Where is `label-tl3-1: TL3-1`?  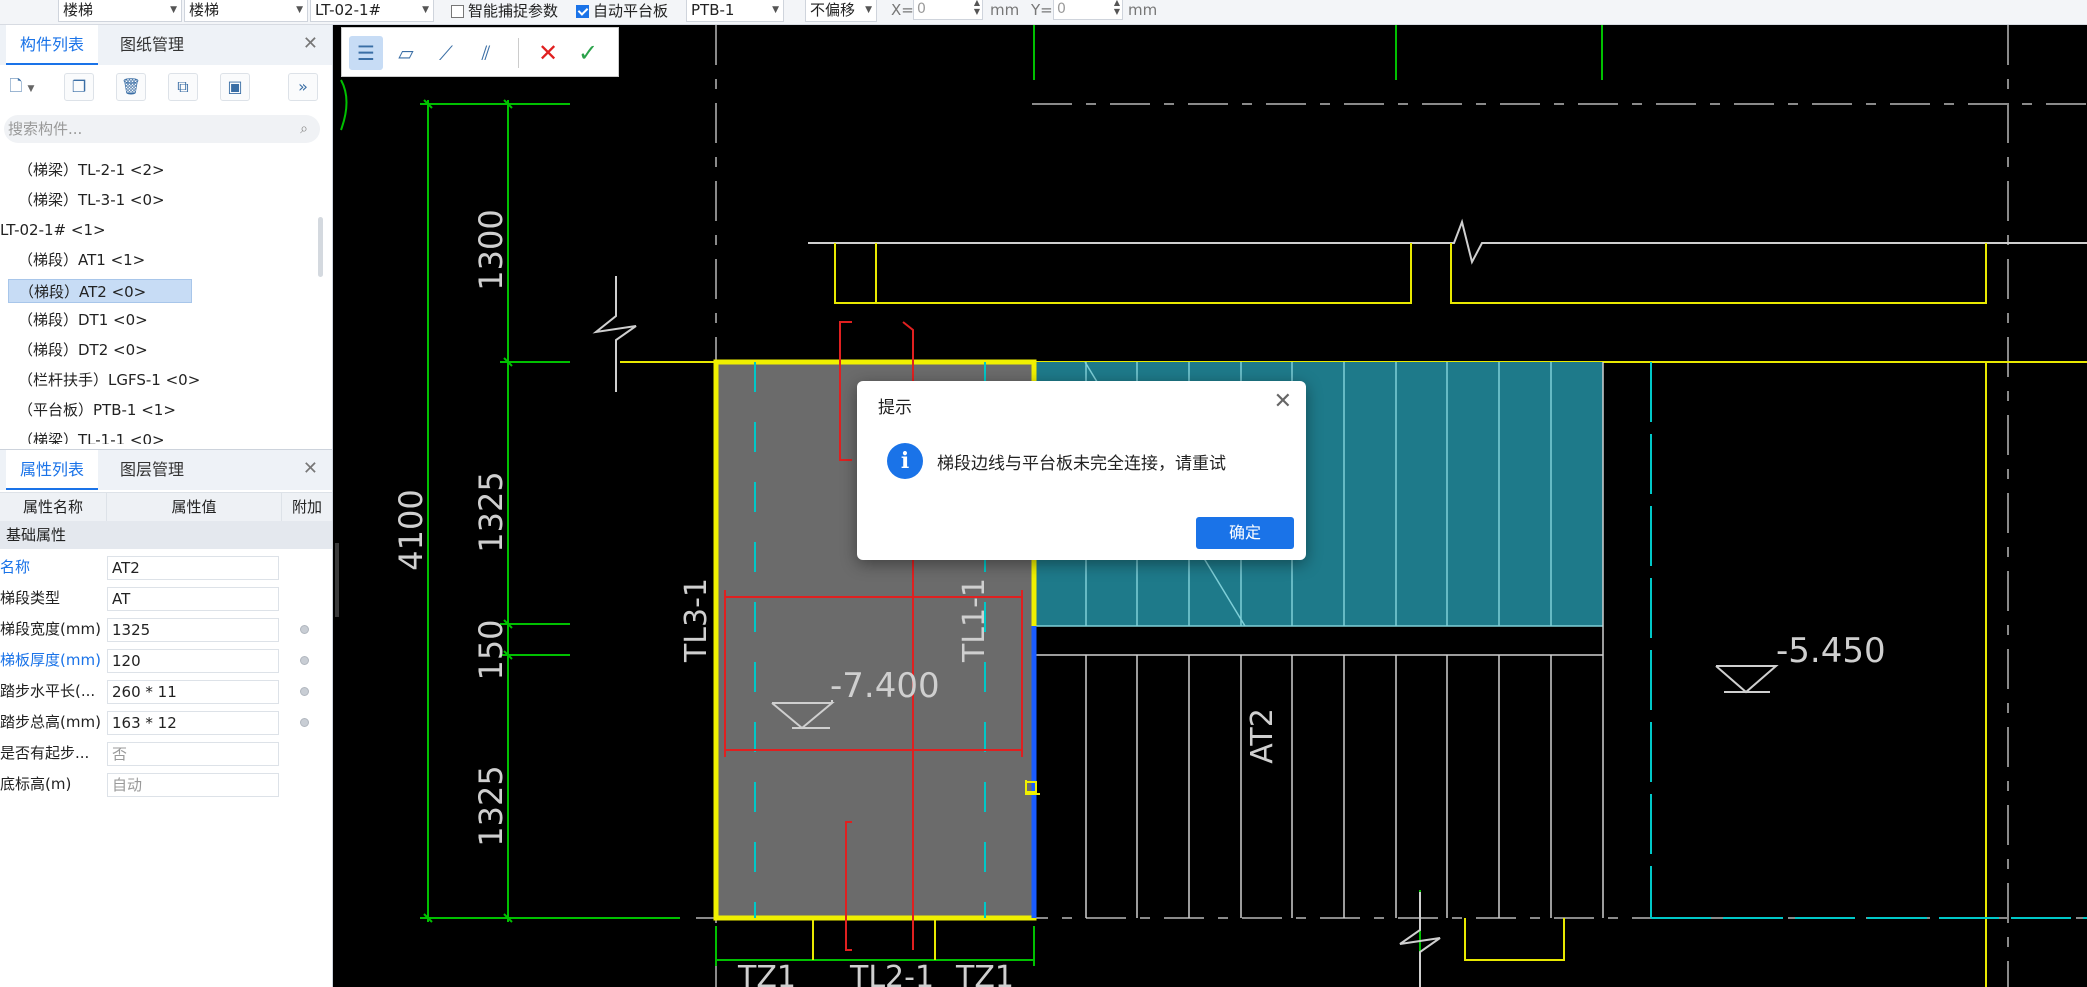
label-tl3-1: TL3-1 is located at coordinates (696, 620).